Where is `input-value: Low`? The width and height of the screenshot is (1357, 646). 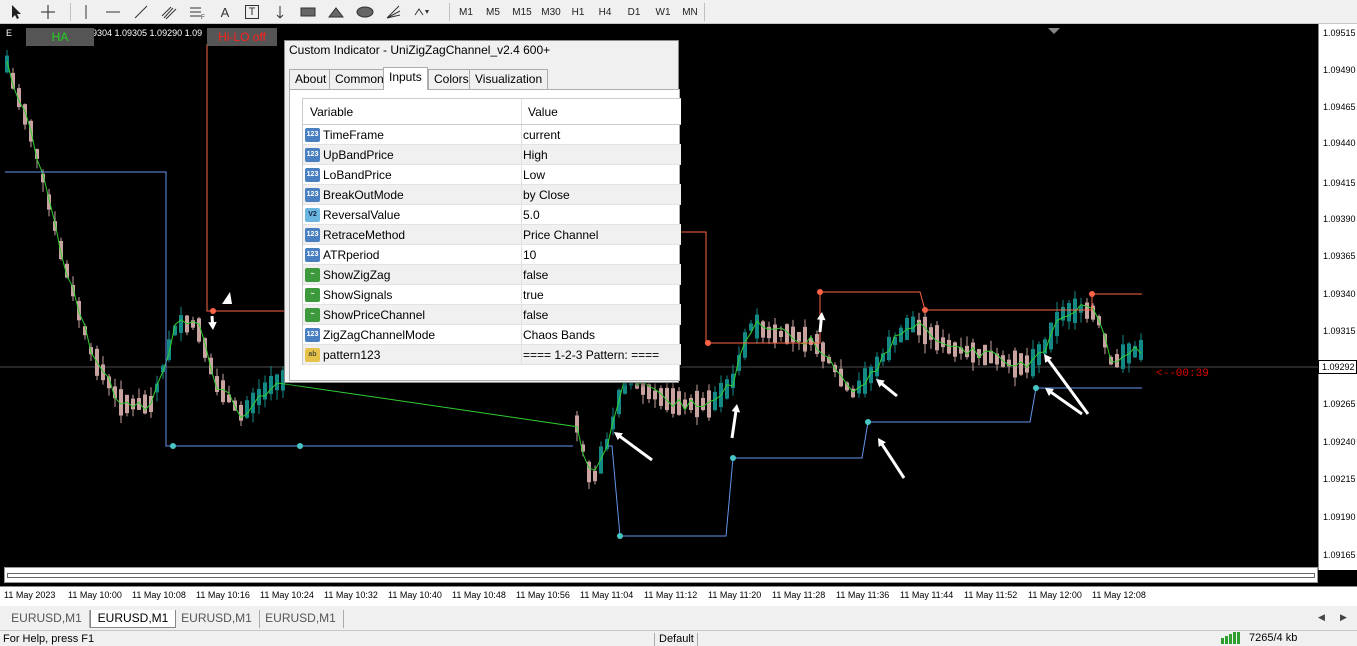
input-value: Low is located at coordinates (534, 175).